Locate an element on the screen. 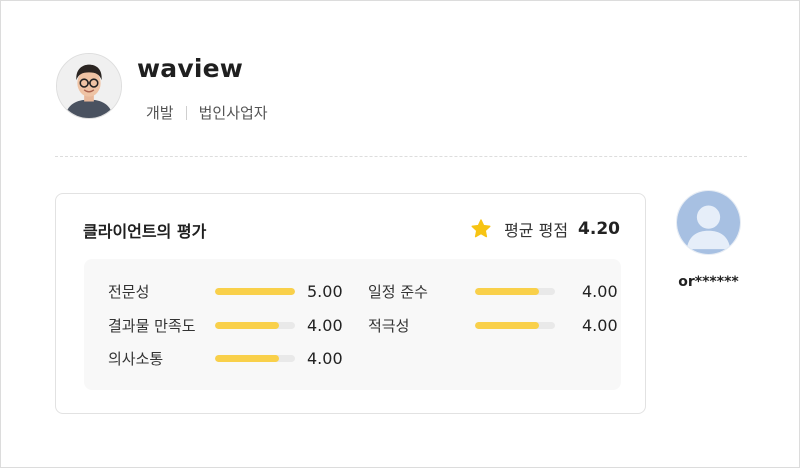 The height and width of the screenshot is (468, 800). profile-avatar is located at coordinates (89, 86).